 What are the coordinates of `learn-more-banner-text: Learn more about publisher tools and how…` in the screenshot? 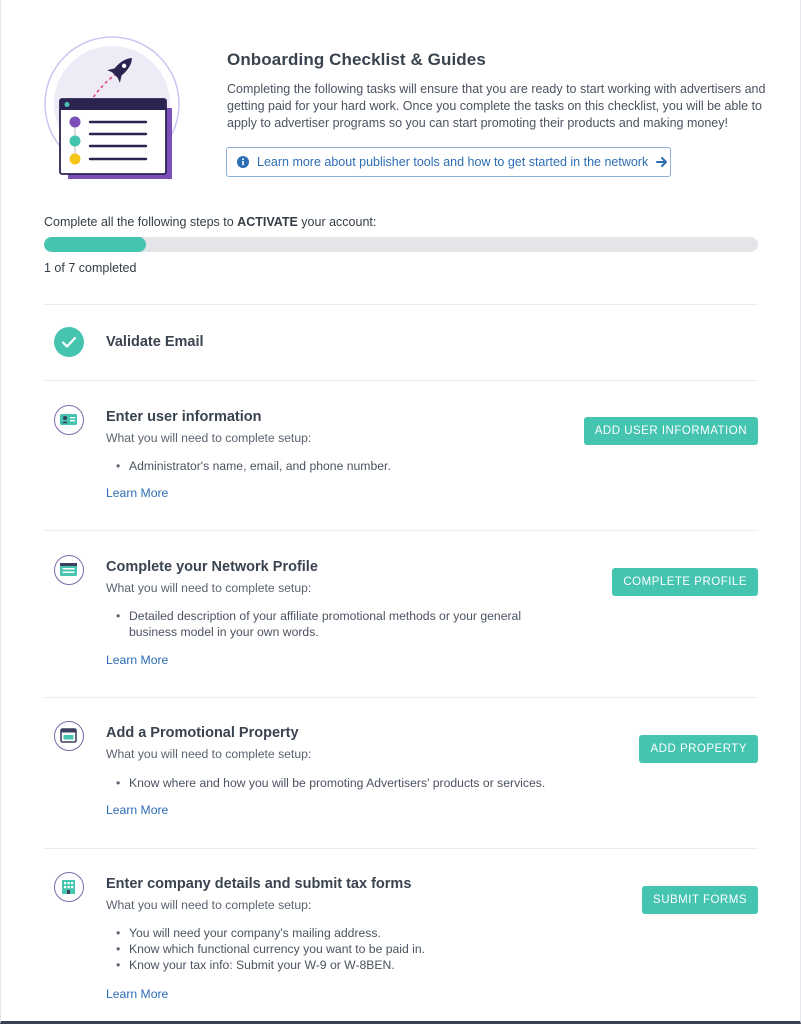 It's located at (453, 162).